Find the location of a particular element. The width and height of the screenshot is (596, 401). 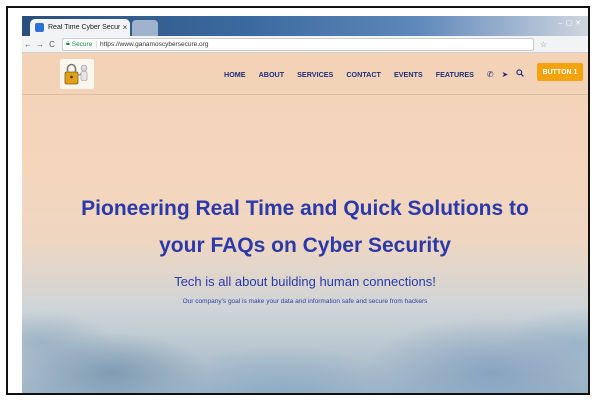

nav-events: EVENTS is located at coordinates (408, 74).